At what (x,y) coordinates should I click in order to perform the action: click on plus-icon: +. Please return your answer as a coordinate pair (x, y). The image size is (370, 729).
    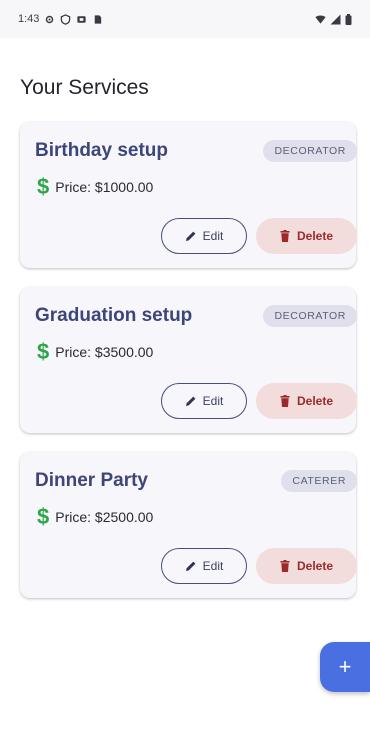
    Looking at the image, I should click on (345, 666).